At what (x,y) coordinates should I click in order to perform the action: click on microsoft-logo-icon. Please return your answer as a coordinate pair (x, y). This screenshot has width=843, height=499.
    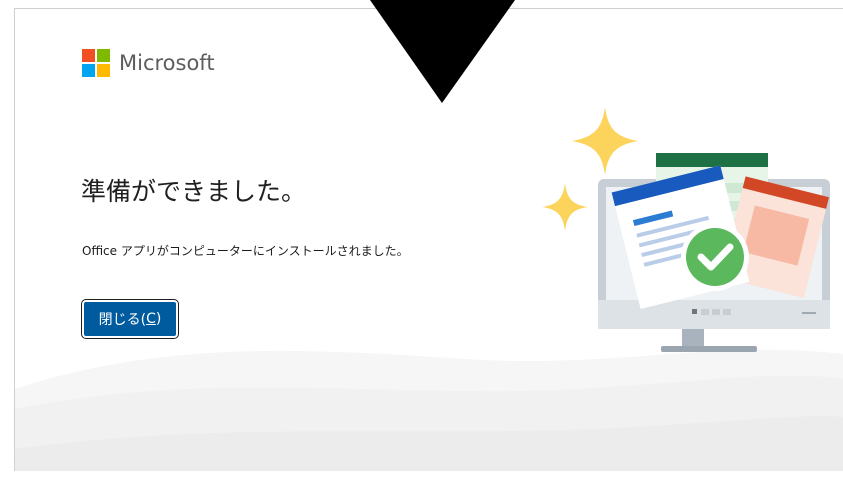
    Looking at the image, I should click on (96, 63).